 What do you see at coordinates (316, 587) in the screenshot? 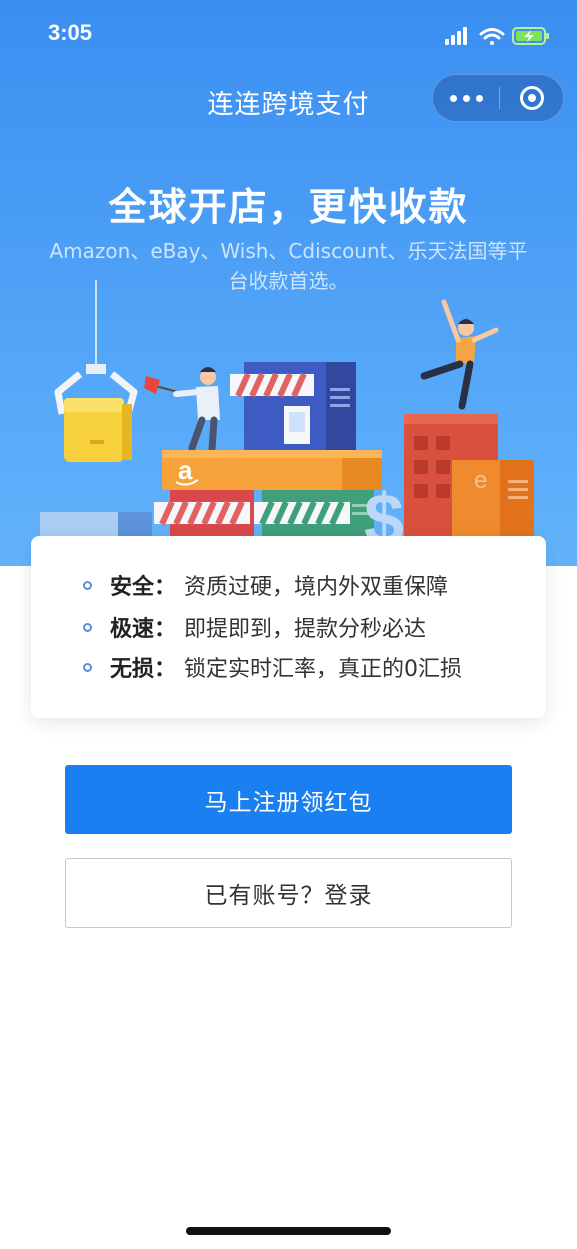
I see `feature-desc: 资质过硬，境内外双重保障` at bounding box center [316, 587].